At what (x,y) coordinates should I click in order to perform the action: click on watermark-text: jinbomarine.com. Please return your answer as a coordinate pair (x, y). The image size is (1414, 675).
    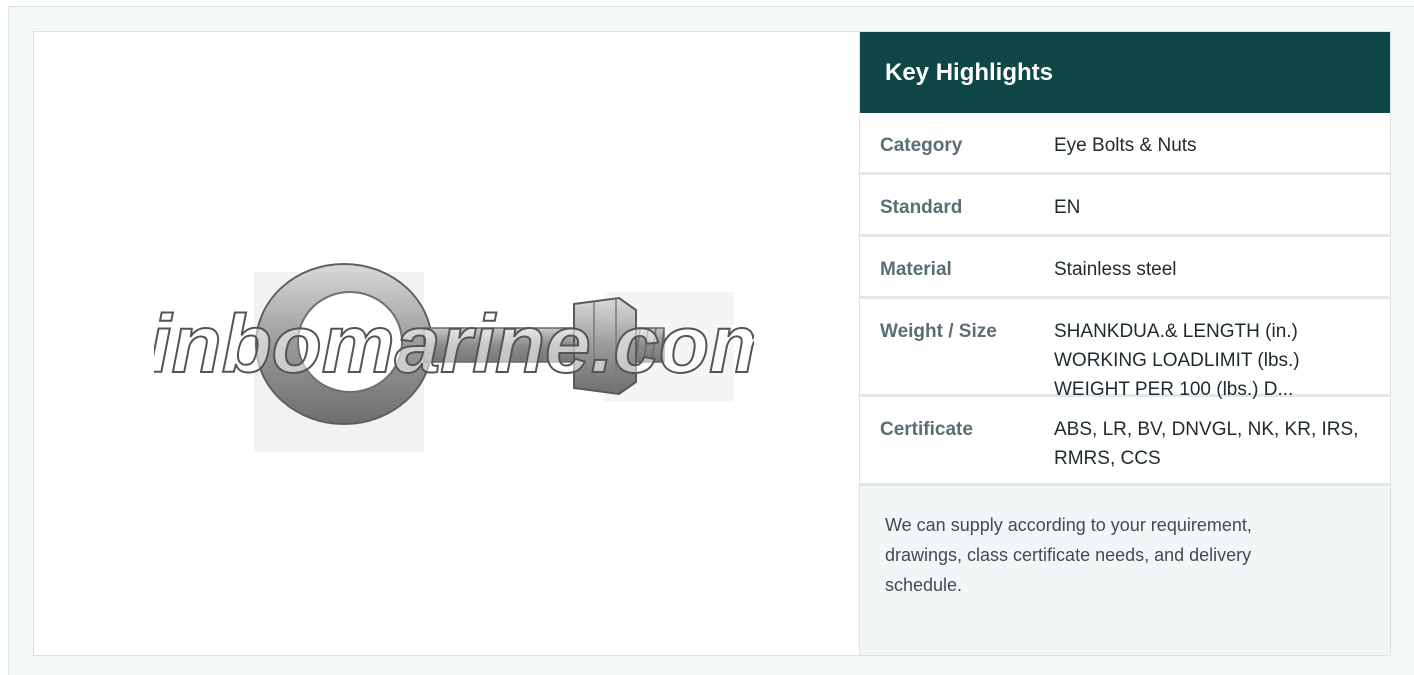
    Looking at the image, I should click on (454, 344).